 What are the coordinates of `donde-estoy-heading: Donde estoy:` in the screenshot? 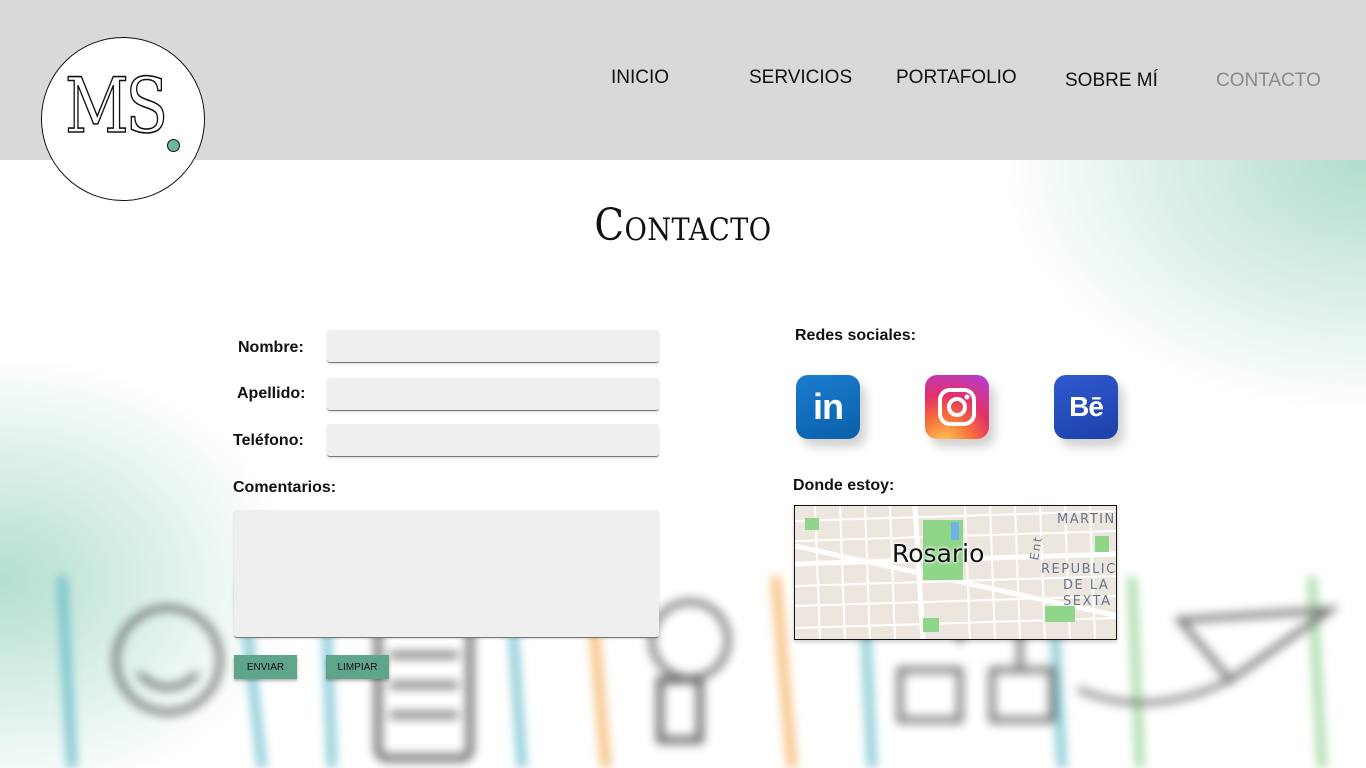 It's located at (844, 485).